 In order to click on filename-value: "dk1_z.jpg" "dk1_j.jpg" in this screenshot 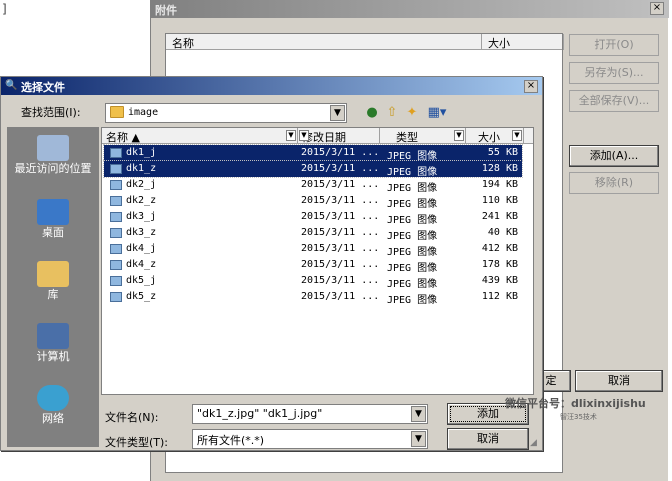, I will do `click(260, 413)`.